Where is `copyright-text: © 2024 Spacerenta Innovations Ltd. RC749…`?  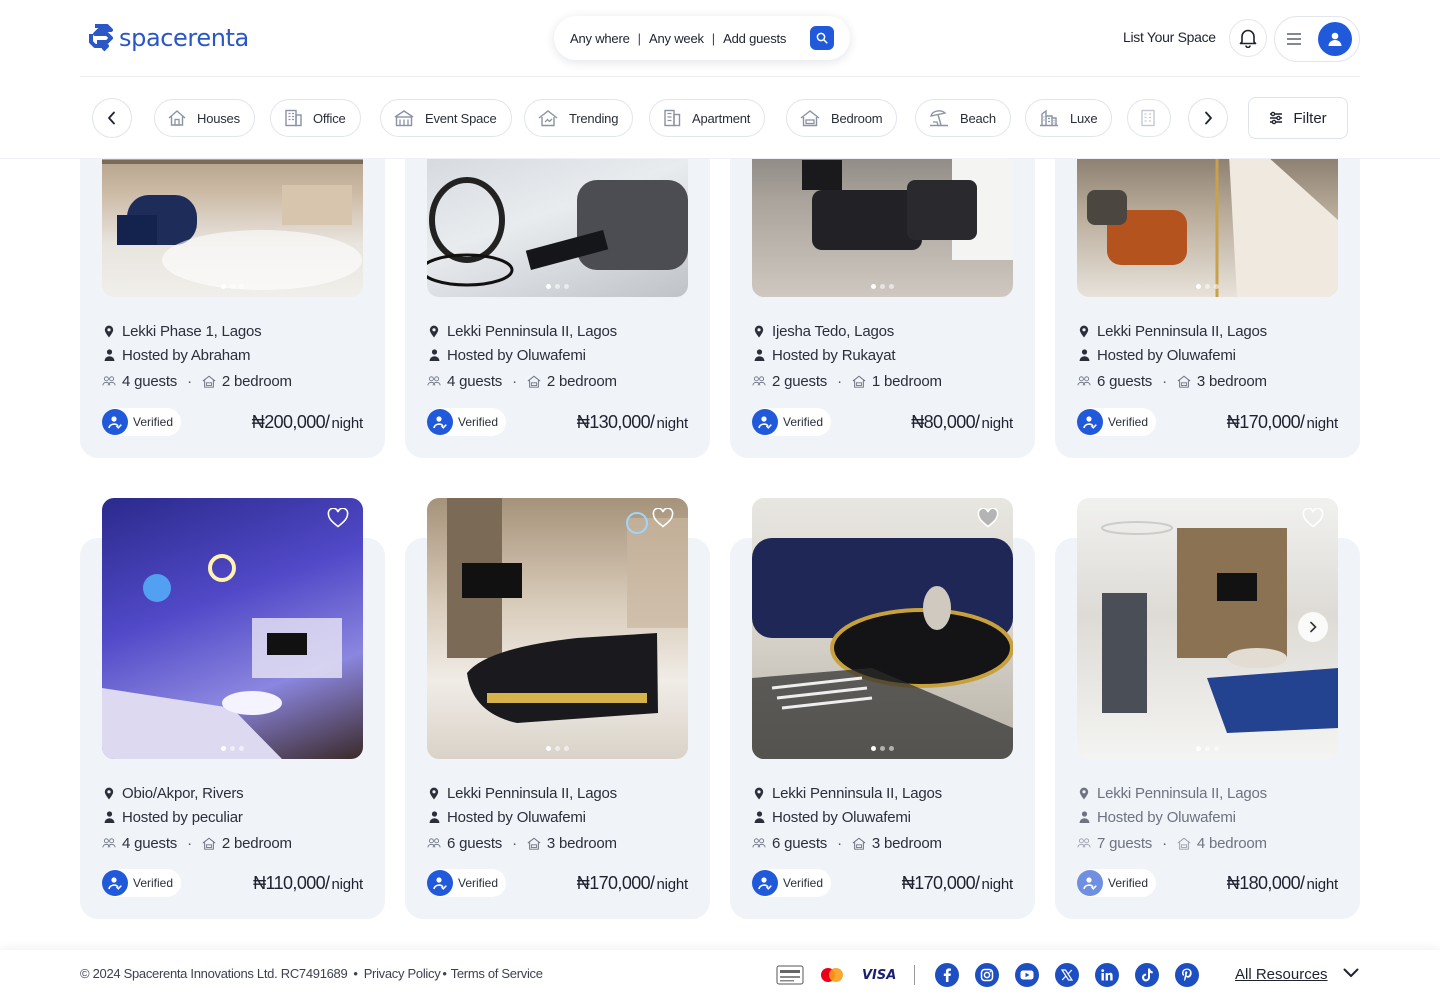
copyright-text: © 2024 Spacerenta Innovations Ltd. RC749… is located at coordinates (214, 973).